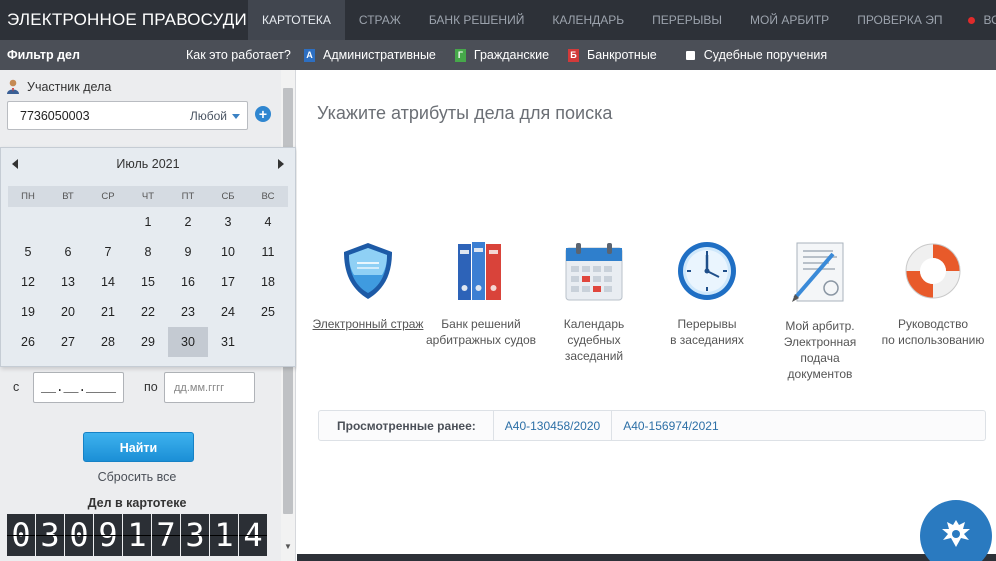  I want to click on calendar-day: 31, so click(228, 342).